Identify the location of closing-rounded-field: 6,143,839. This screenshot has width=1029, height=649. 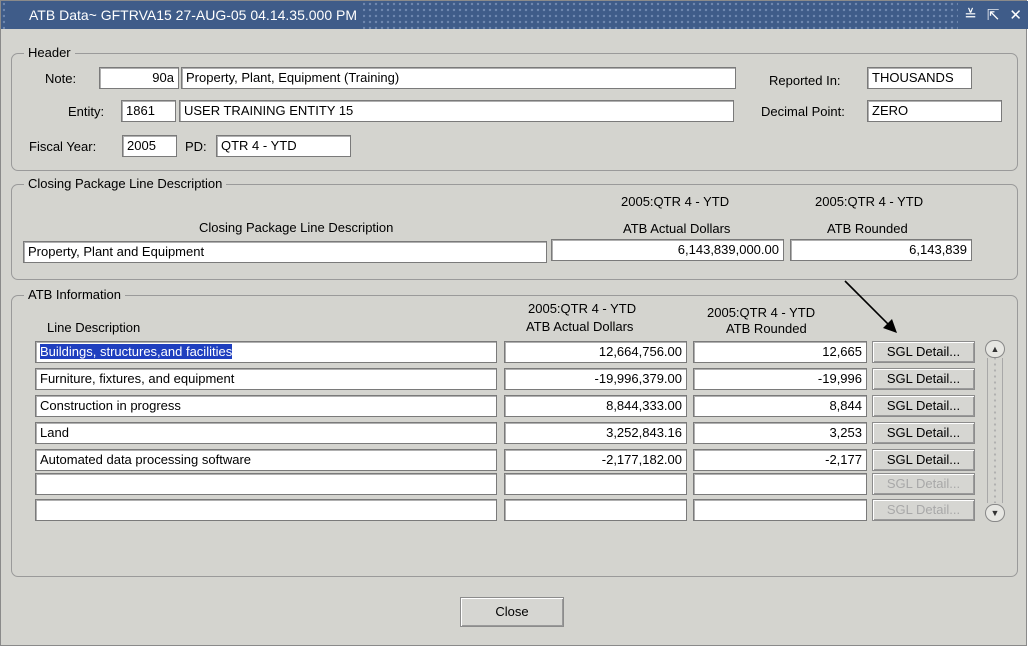
(881, 250).